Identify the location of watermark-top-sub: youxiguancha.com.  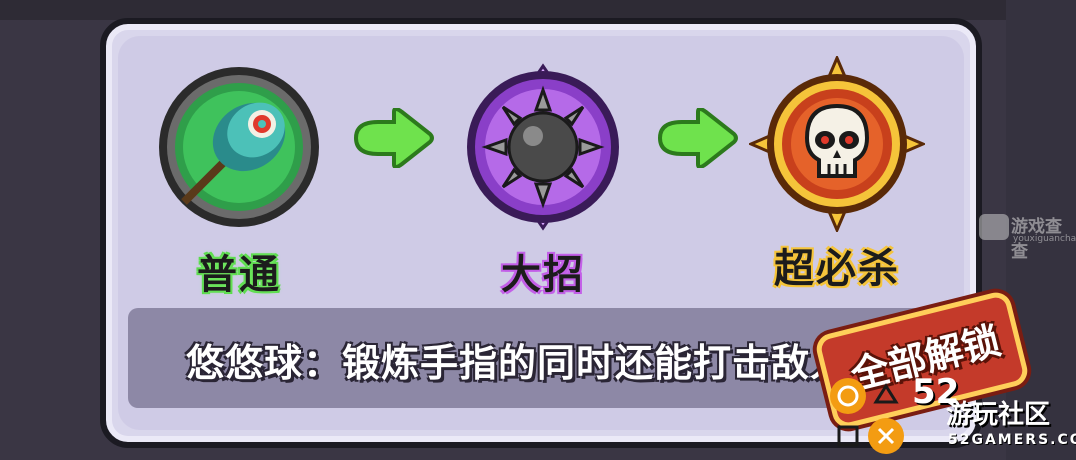
(1044, 239).